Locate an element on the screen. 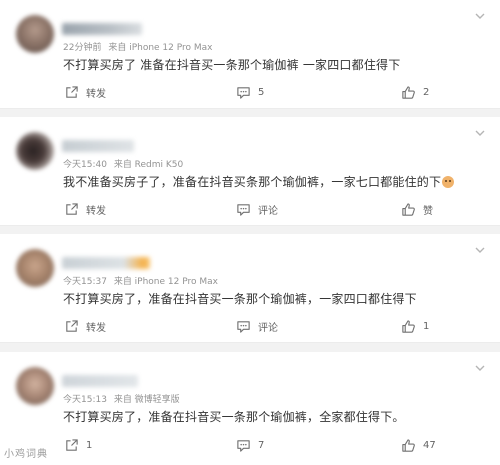 This screenshot has width=500, height=465. like-button: 1 is located at coordinates (415, 326).